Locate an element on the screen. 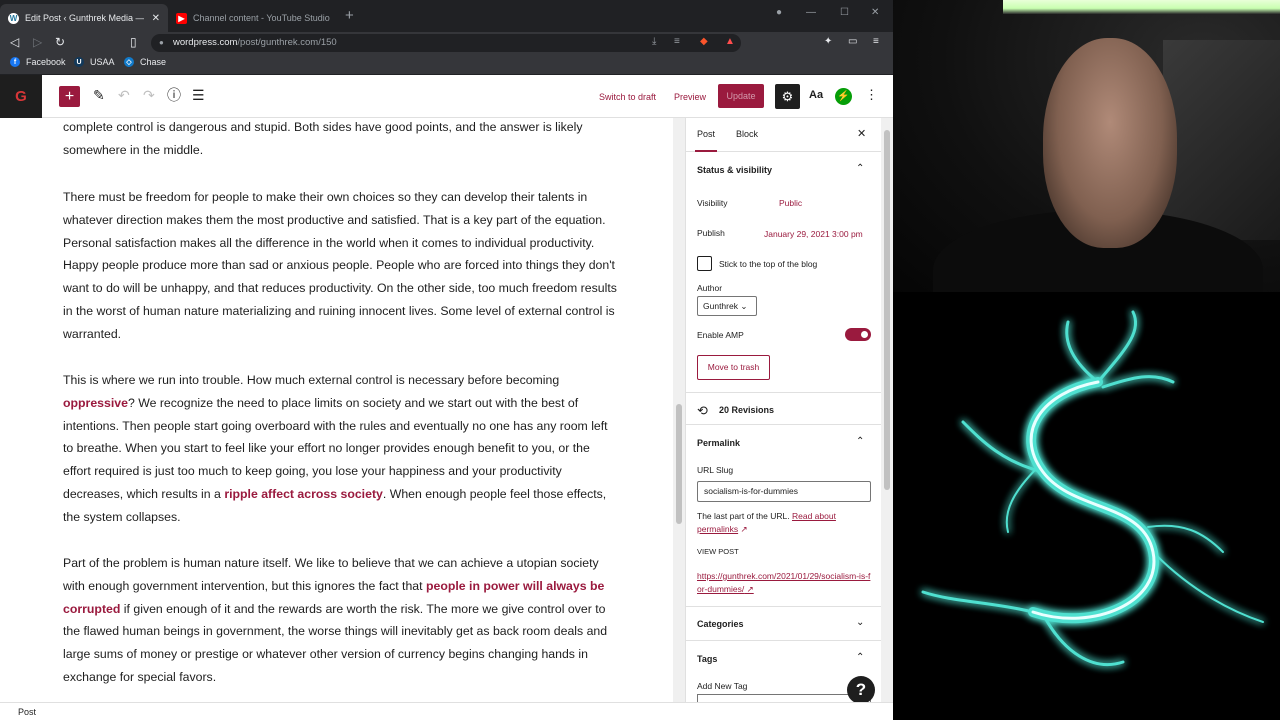 This screenshot has width=1280, height=720. styles-button: Aa is located at coordinates (816, 95).